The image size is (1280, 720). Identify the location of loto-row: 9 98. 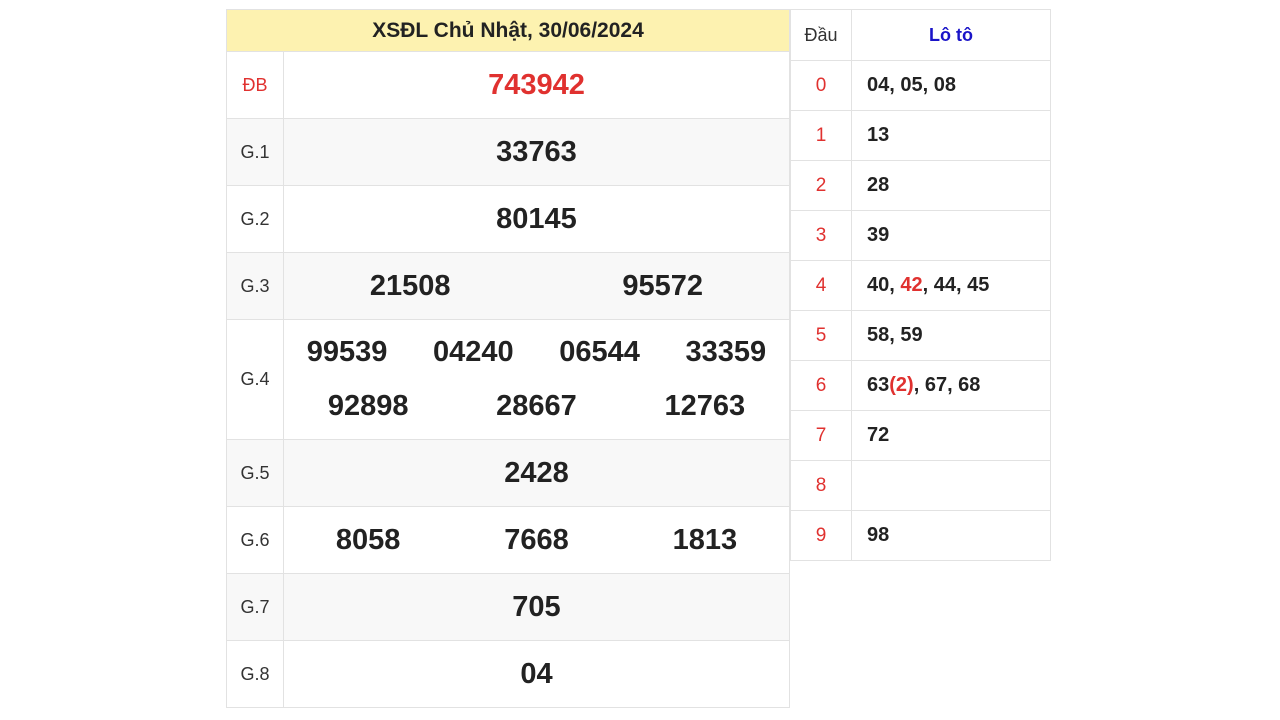
(920, 535).